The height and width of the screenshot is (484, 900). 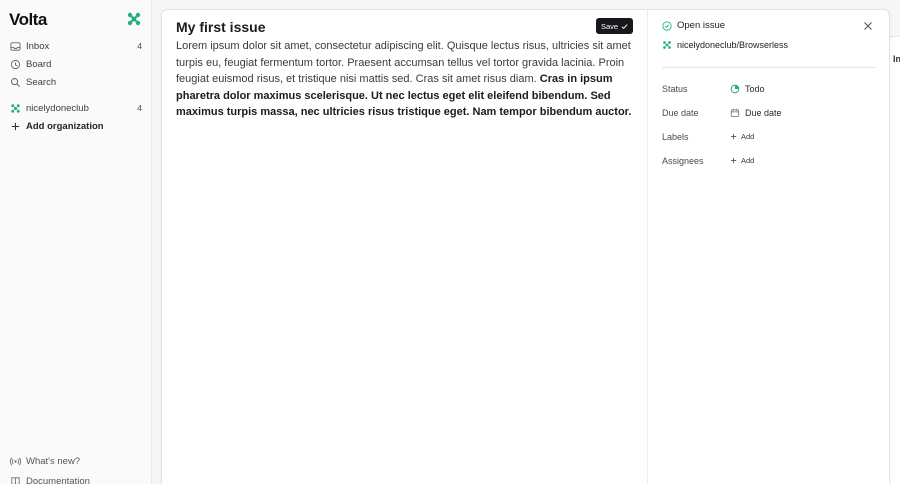 What do you see at coordinates (624, 26) in the screenshot?
I see `check-icon` at bounding box center [624, 26].